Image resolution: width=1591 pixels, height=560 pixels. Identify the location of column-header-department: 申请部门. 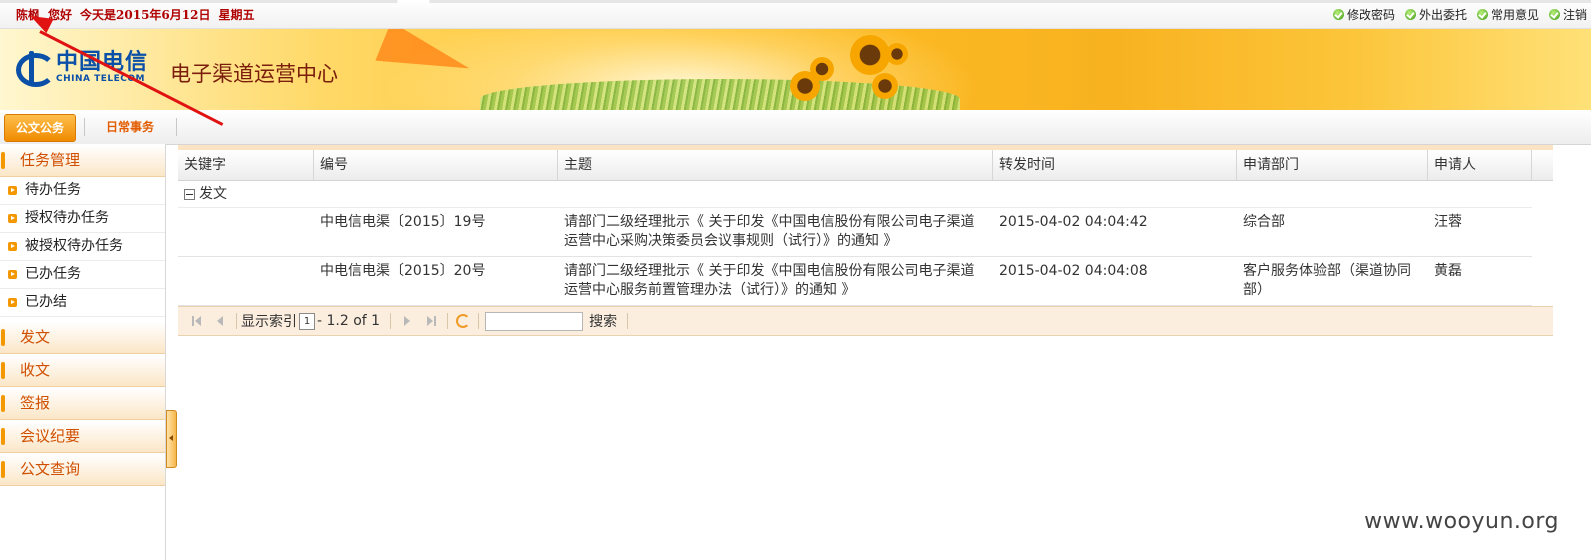
(1332, 165).